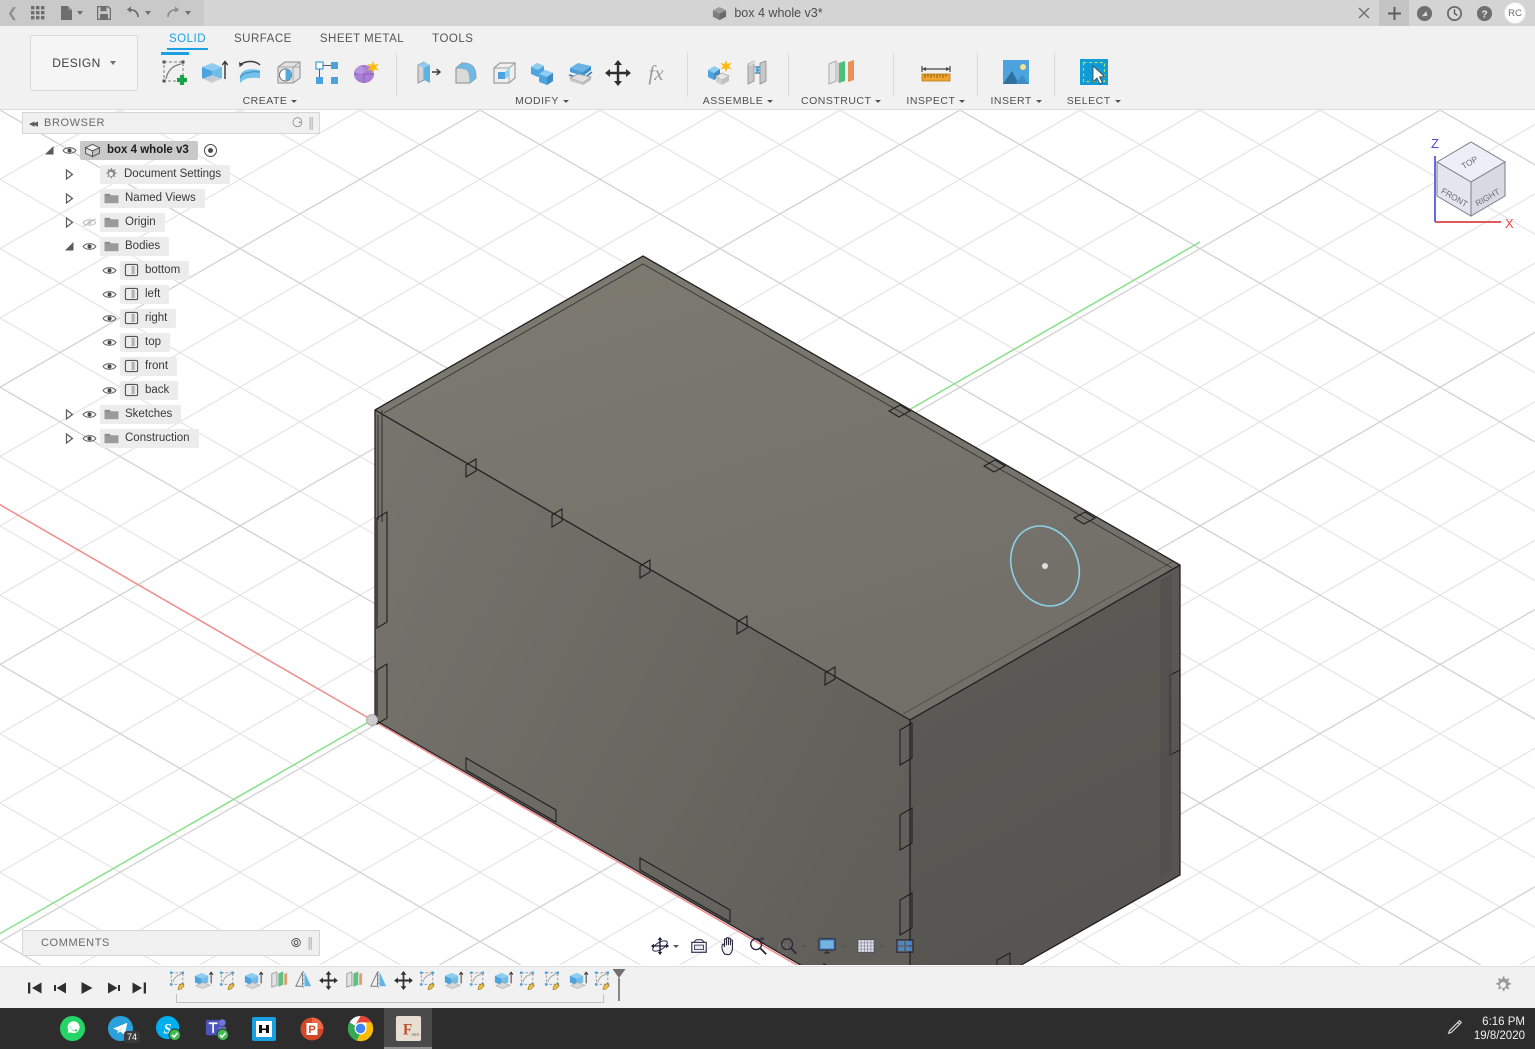 Image resolution: width=1535 pixels, height=1049 pixels. I want to click on browser-node-box: Bodies, so click(135, 246).